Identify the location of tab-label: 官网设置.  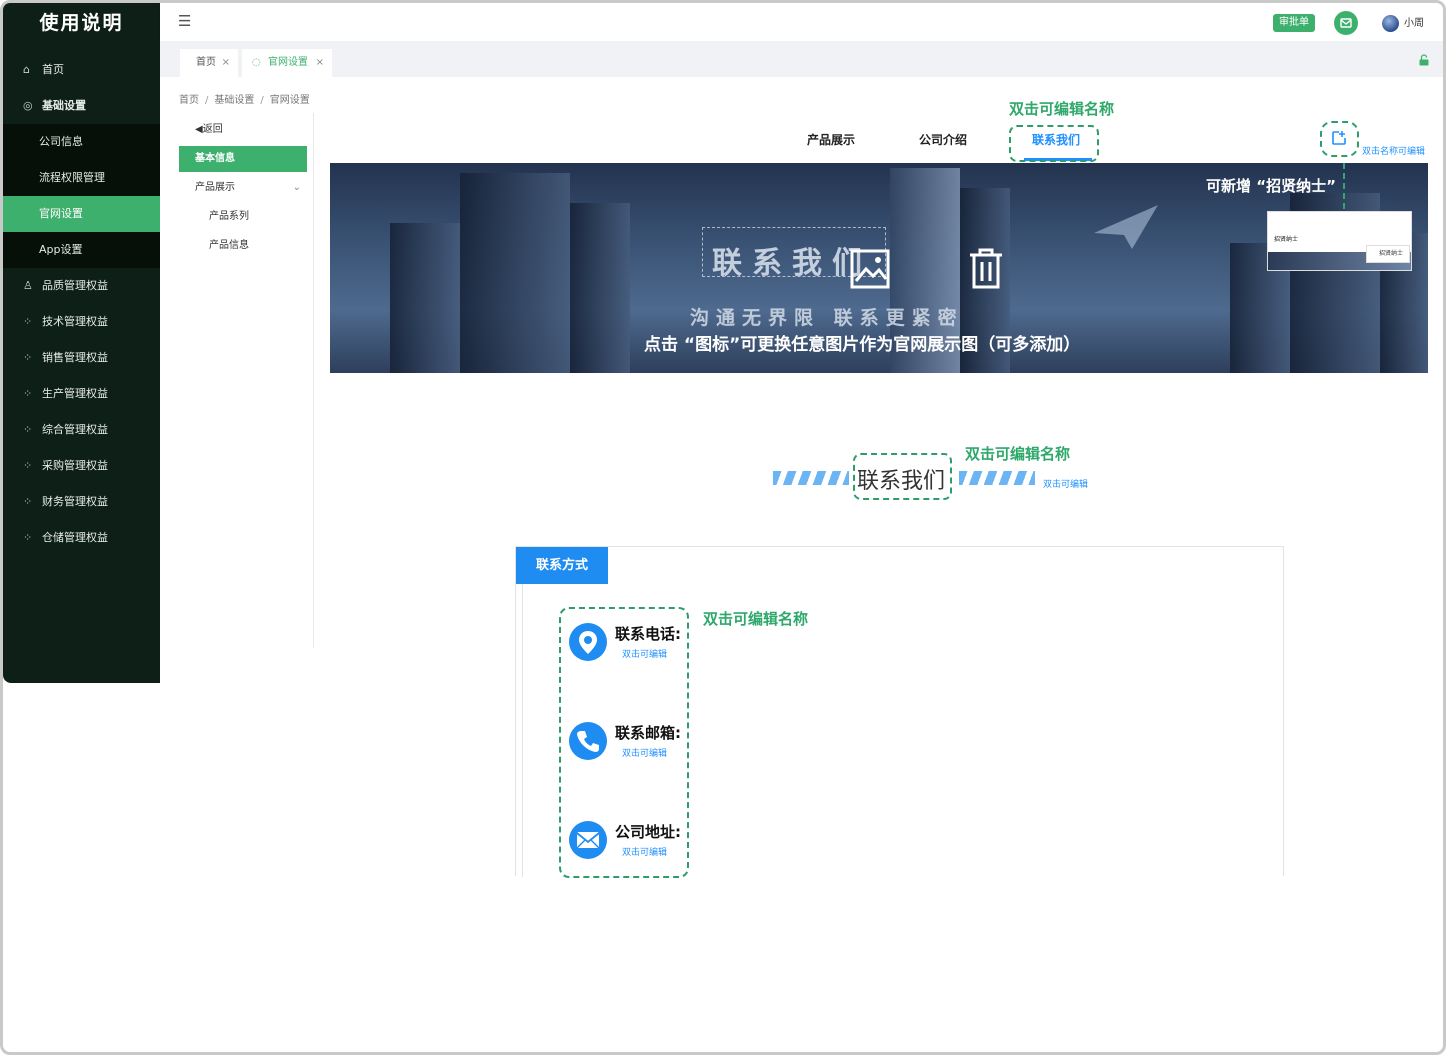
(288, 62).